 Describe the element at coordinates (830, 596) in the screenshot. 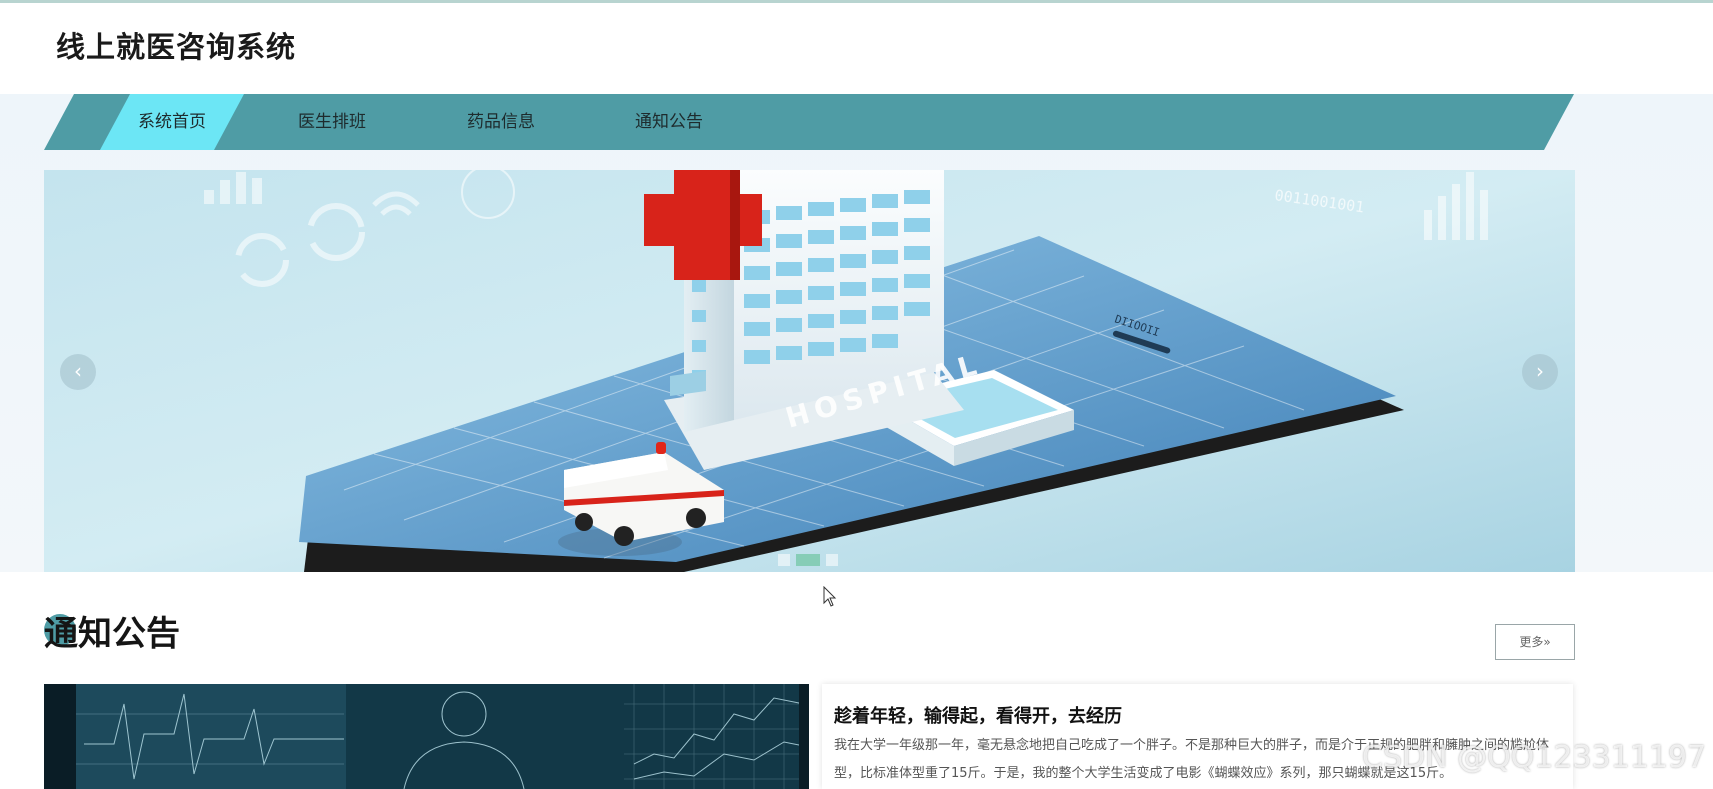

I see `mouse-cursor-icon` at that location.